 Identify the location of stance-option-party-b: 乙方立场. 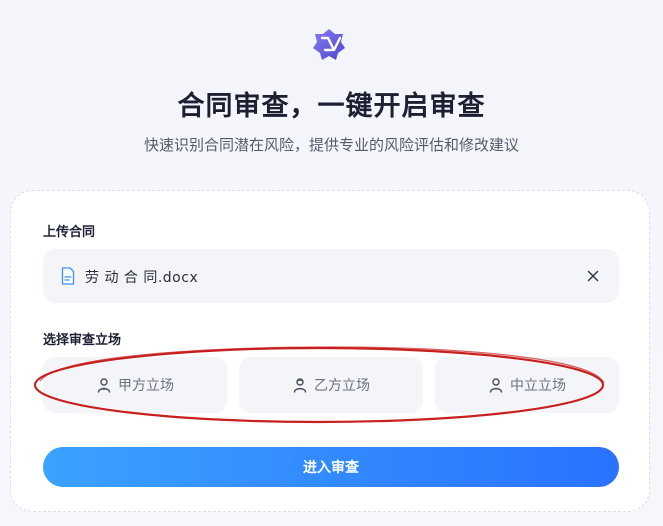
(331, 385).